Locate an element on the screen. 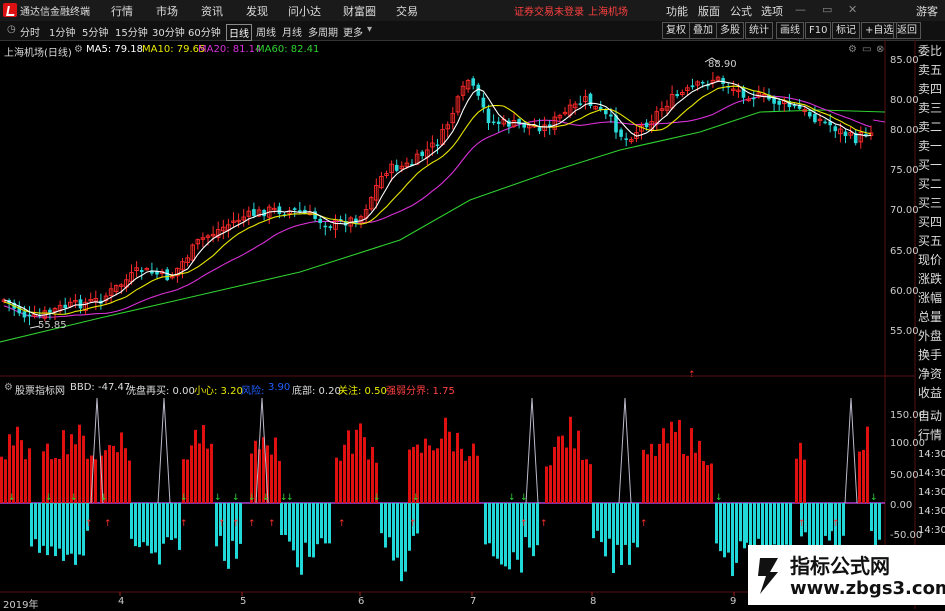  menu-formula: 公式 is located at coordinates (741, 11).